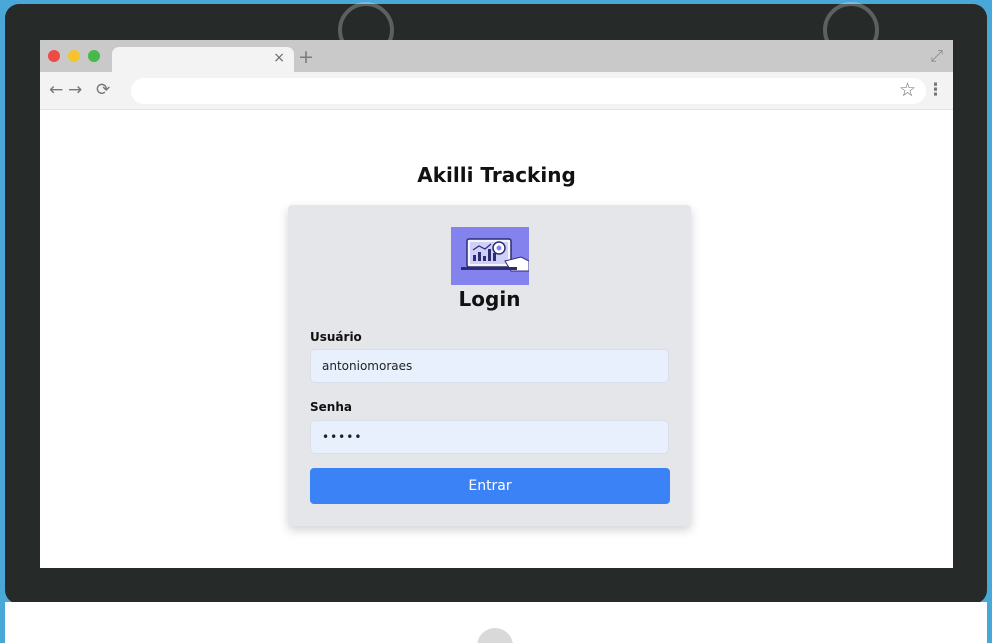 Image resolution: width=992 pixels, height=643 pixels. I want to click on password-label: Senha, so click(331, 407).